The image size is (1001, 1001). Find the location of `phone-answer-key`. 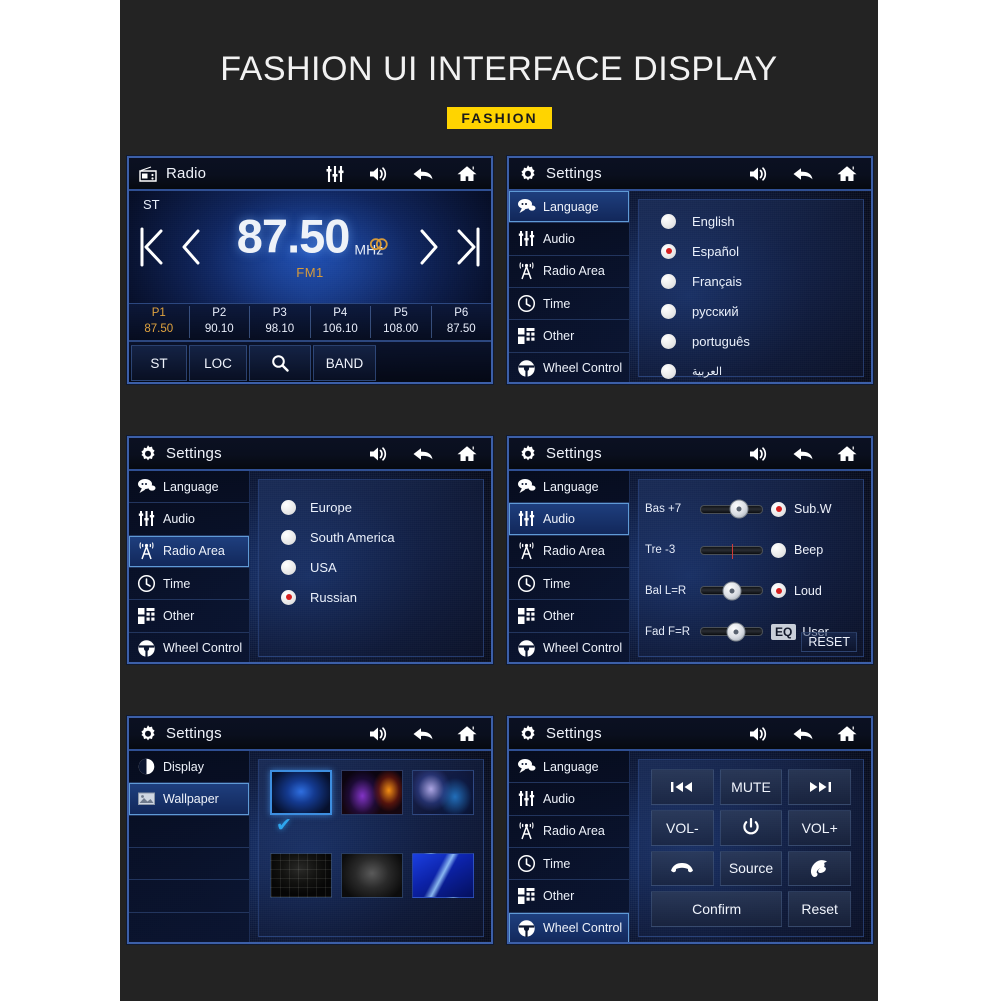

phone-answer-key is located at coordinates (819, 868).